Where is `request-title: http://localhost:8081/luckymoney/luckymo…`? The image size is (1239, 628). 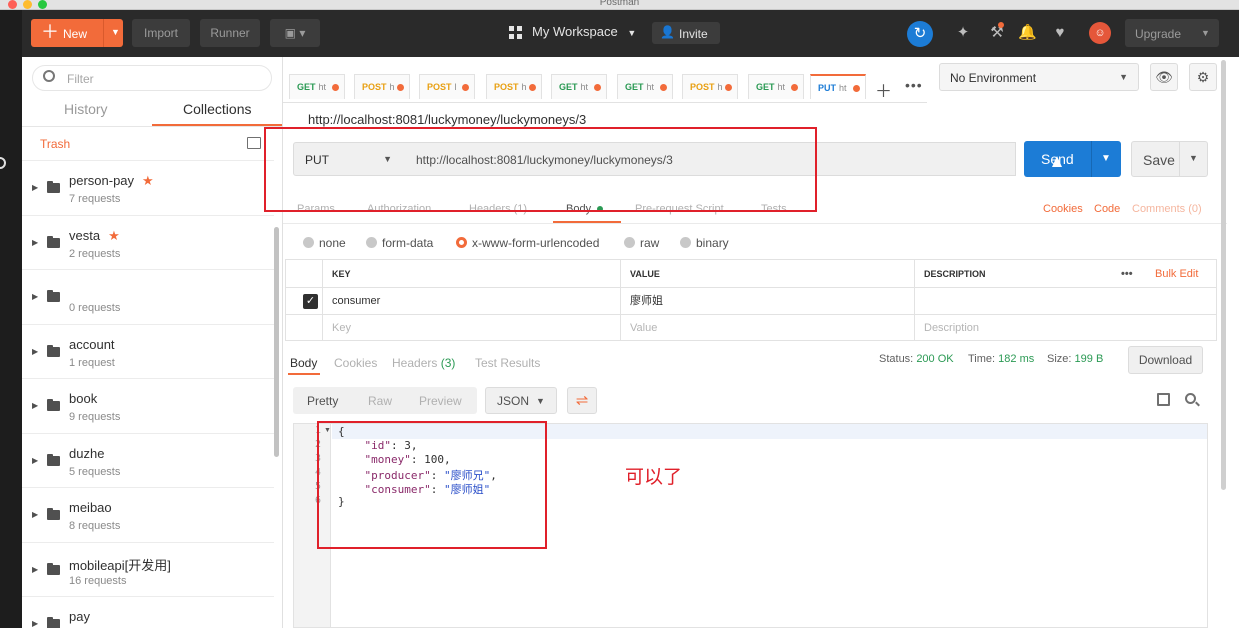 request-title: http://localhost:8081/luckymoney/luckymo… is located at coordinates (447, 119).